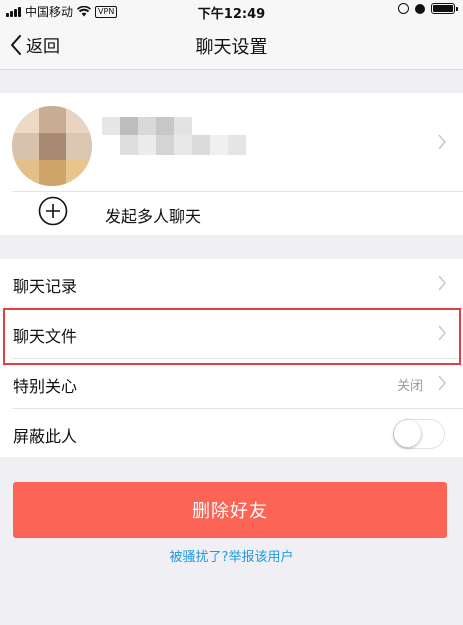 The height and width of the screenshot is (625, 463). Describe the element at coordinates (231, 11) in the screenshot. I see `status-bar: 中国移动 VPN 下午12:49` at that location.